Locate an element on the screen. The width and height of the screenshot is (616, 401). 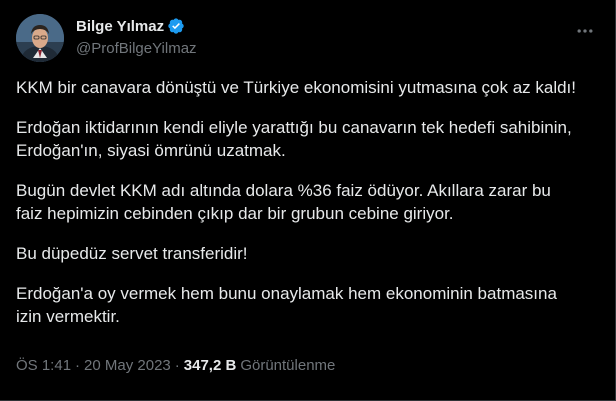
views-label: Görüntülenme is located at coordinates (288, 365).